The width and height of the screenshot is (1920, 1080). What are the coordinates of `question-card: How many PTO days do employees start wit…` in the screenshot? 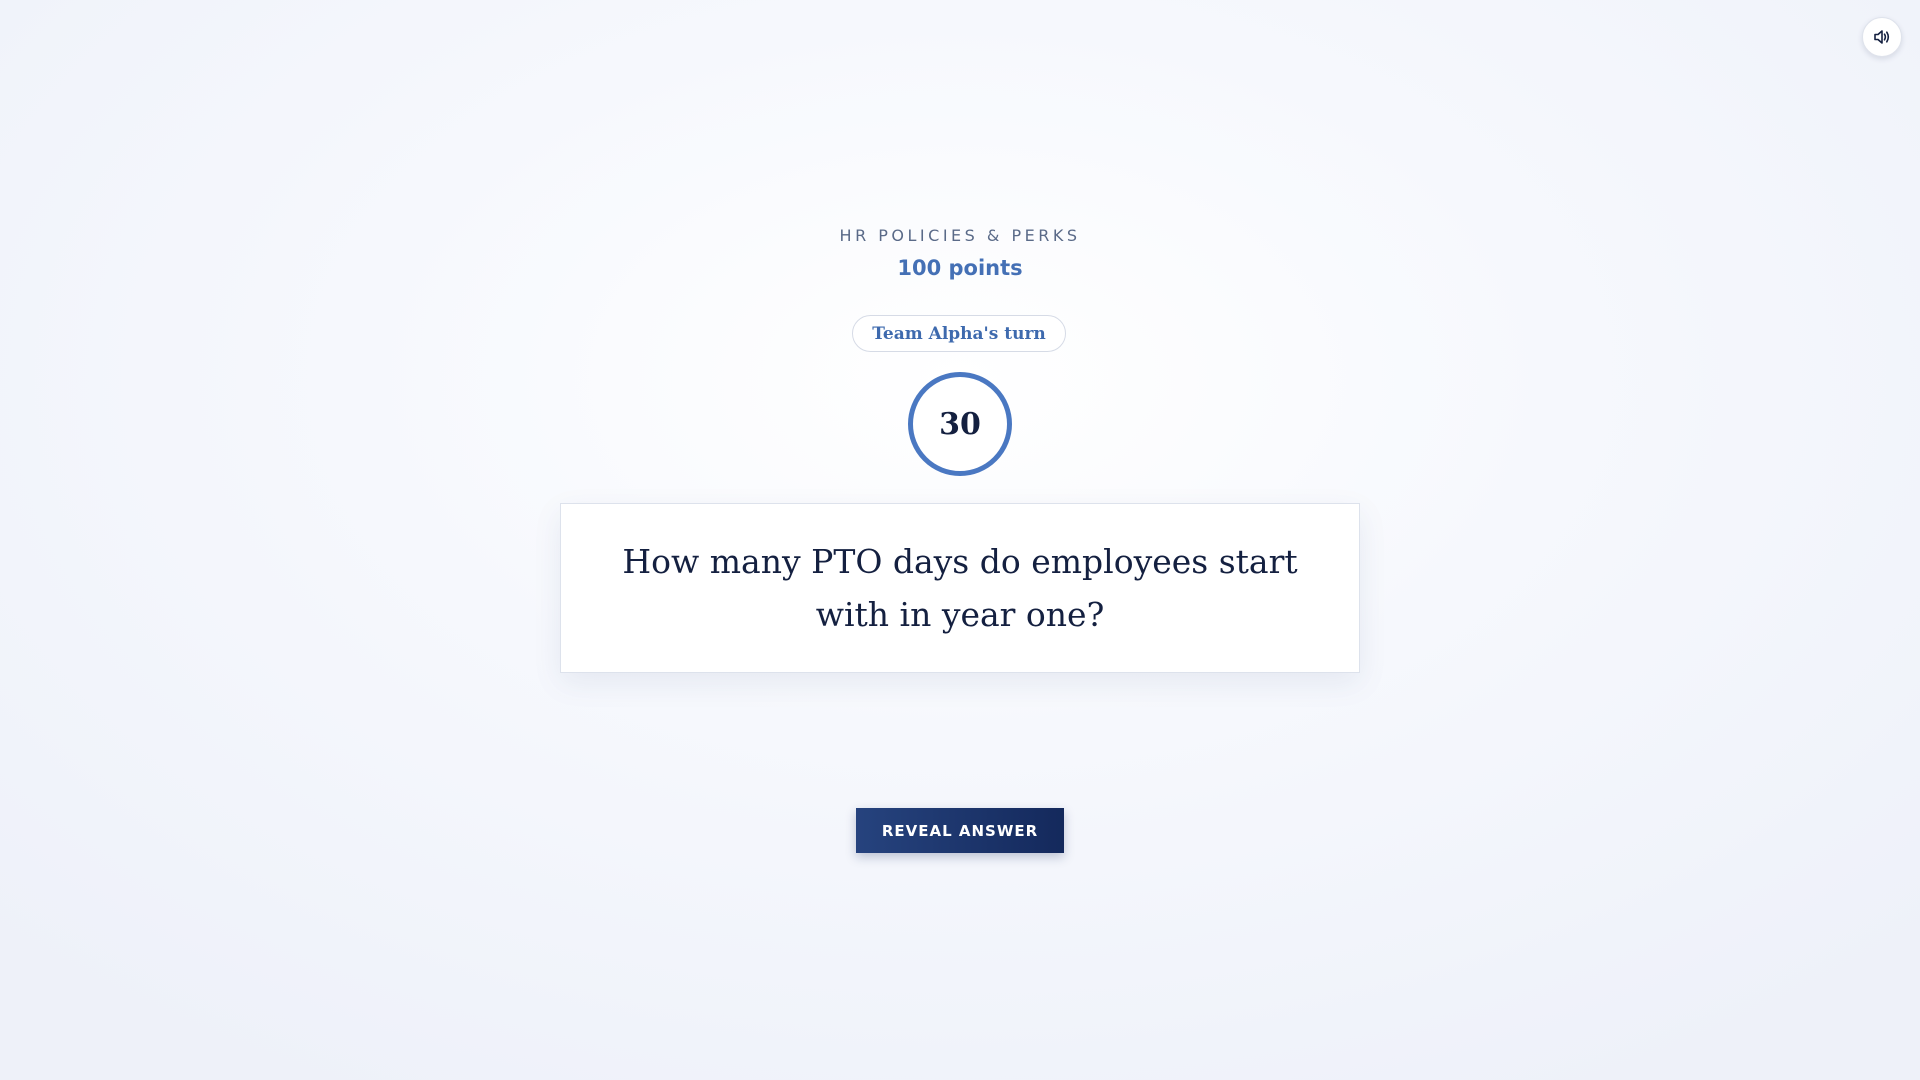 It's located at (960, 588).